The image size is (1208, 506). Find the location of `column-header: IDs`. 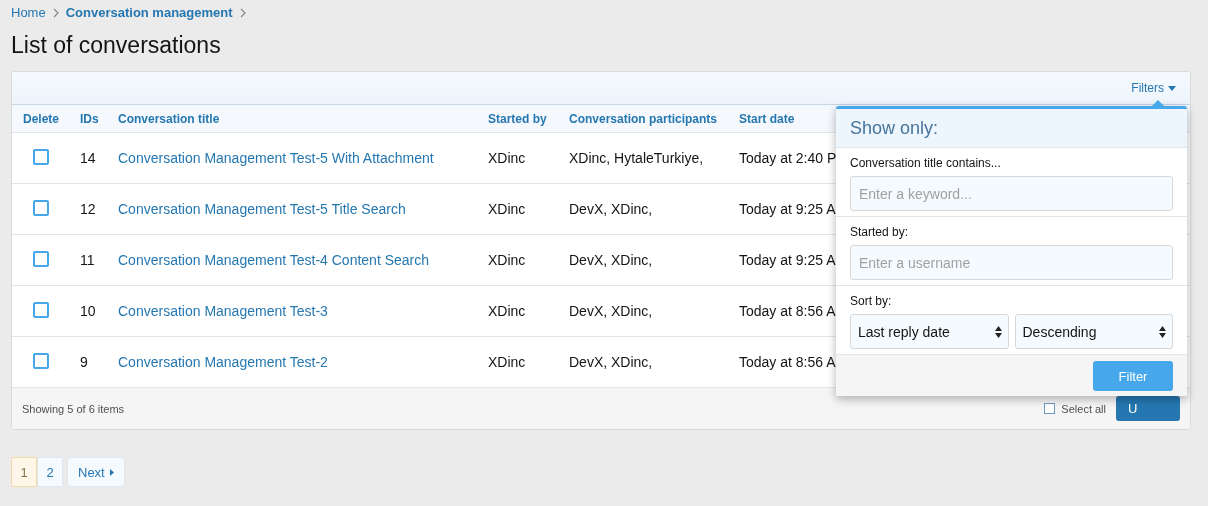

column-header: IDs is located at coordinates (90, 118).